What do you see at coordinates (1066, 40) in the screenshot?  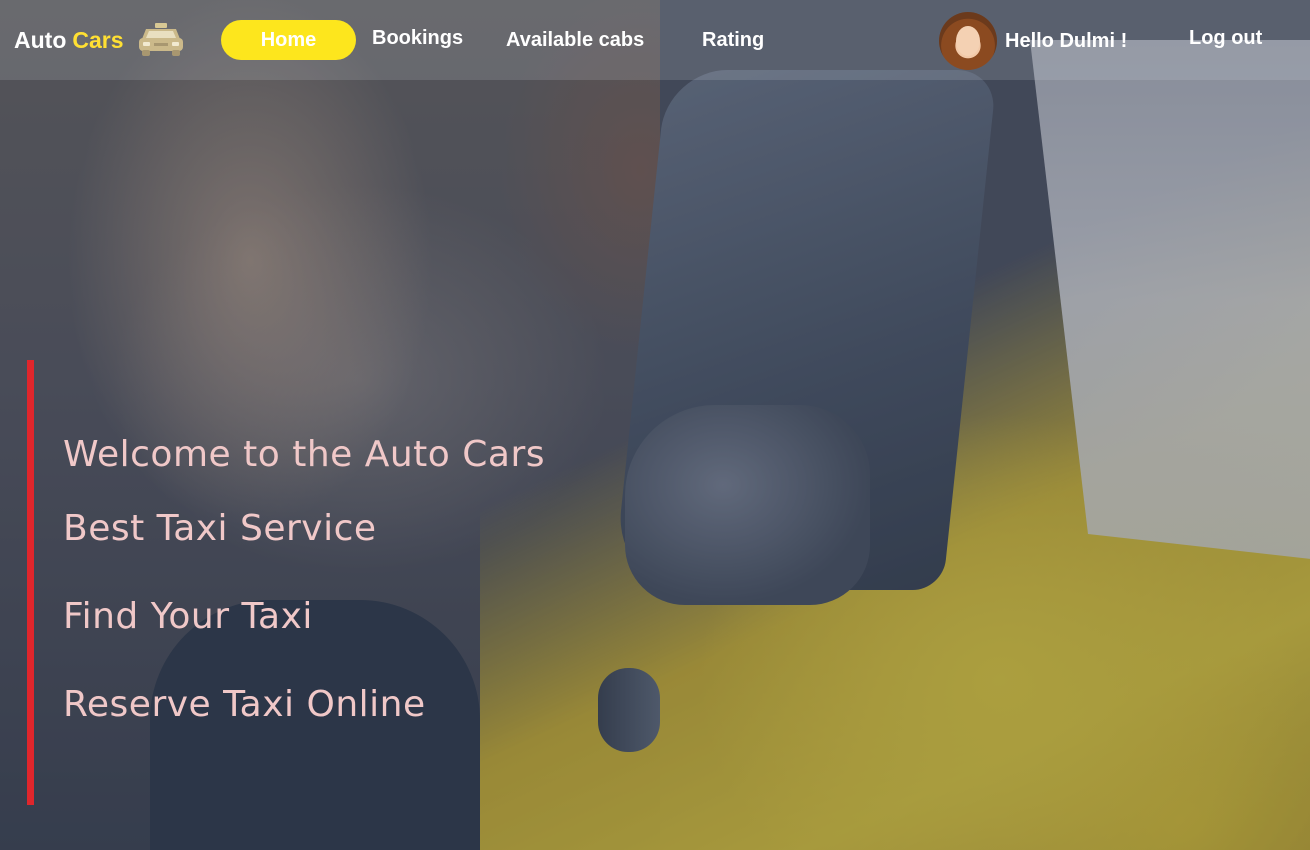 I see `user-greeting: Hello Dulmi !` at bounding box center [1066, 40].